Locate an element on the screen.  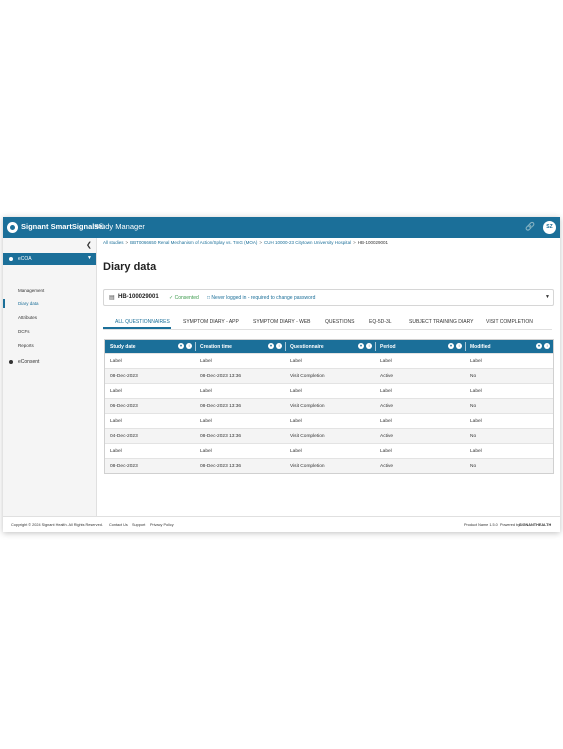
footer-link-privacy: Privacy Policy is located at coordinates (162, 525).